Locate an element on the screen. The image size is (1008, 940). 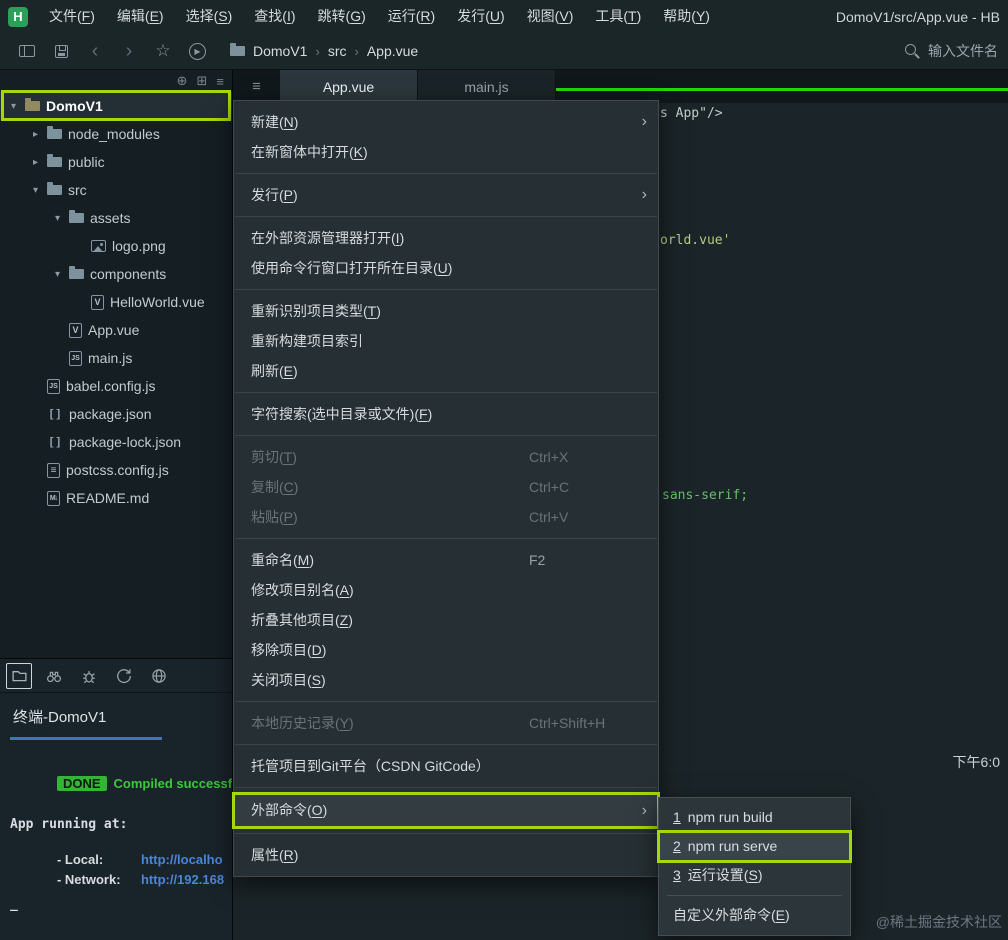
menu-item-open-in-terminal: 使用命令行窗口打开所在目录(U) is located at coordinates (446, 268).